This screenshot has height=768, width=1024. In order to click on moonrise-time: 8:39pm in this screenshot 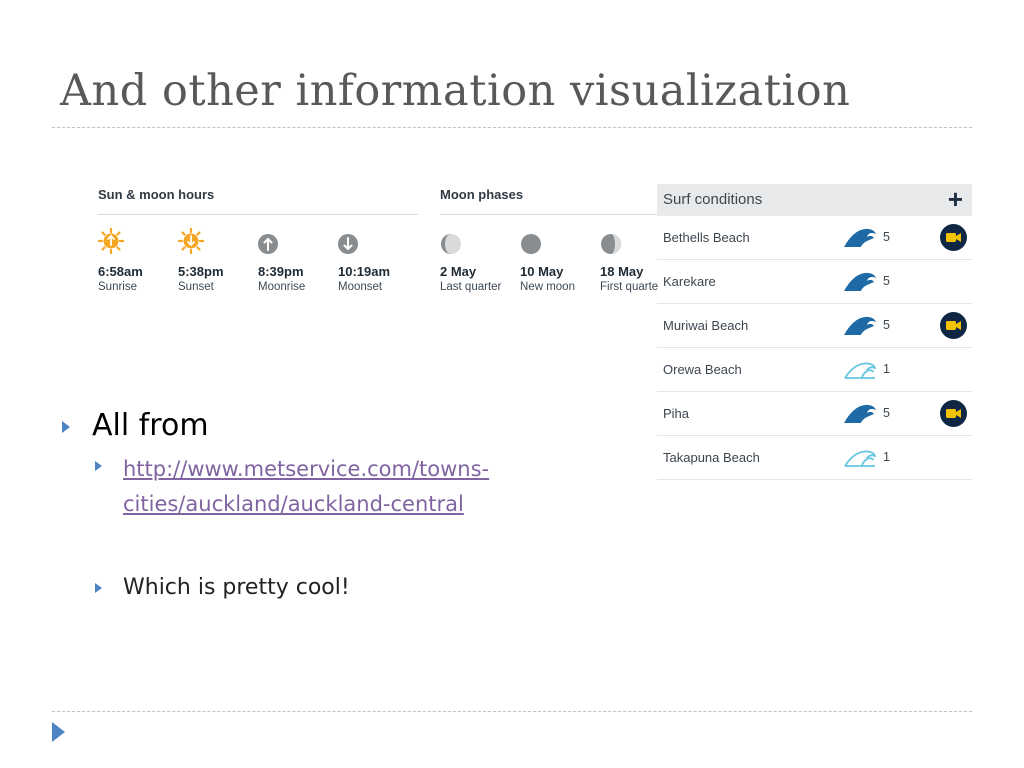, I will do `click(281, 271)`.